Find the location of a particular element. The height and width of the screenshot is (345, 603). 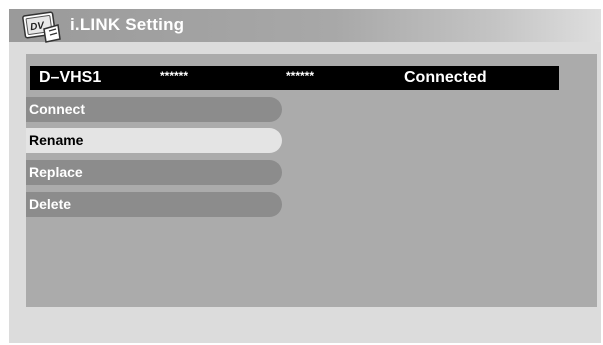

page-title: i.LINK Setting is located at coordinates (127, 24).